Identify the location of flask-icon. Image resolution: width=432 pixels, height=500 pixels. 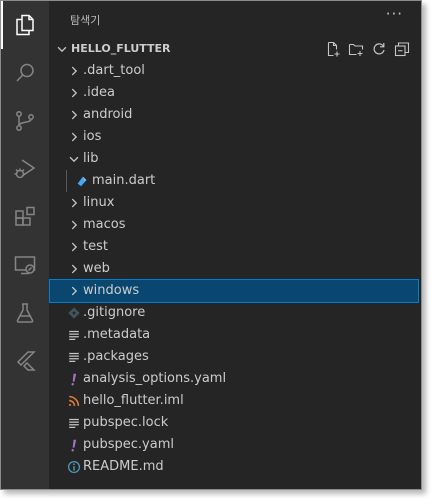
(25, 313).